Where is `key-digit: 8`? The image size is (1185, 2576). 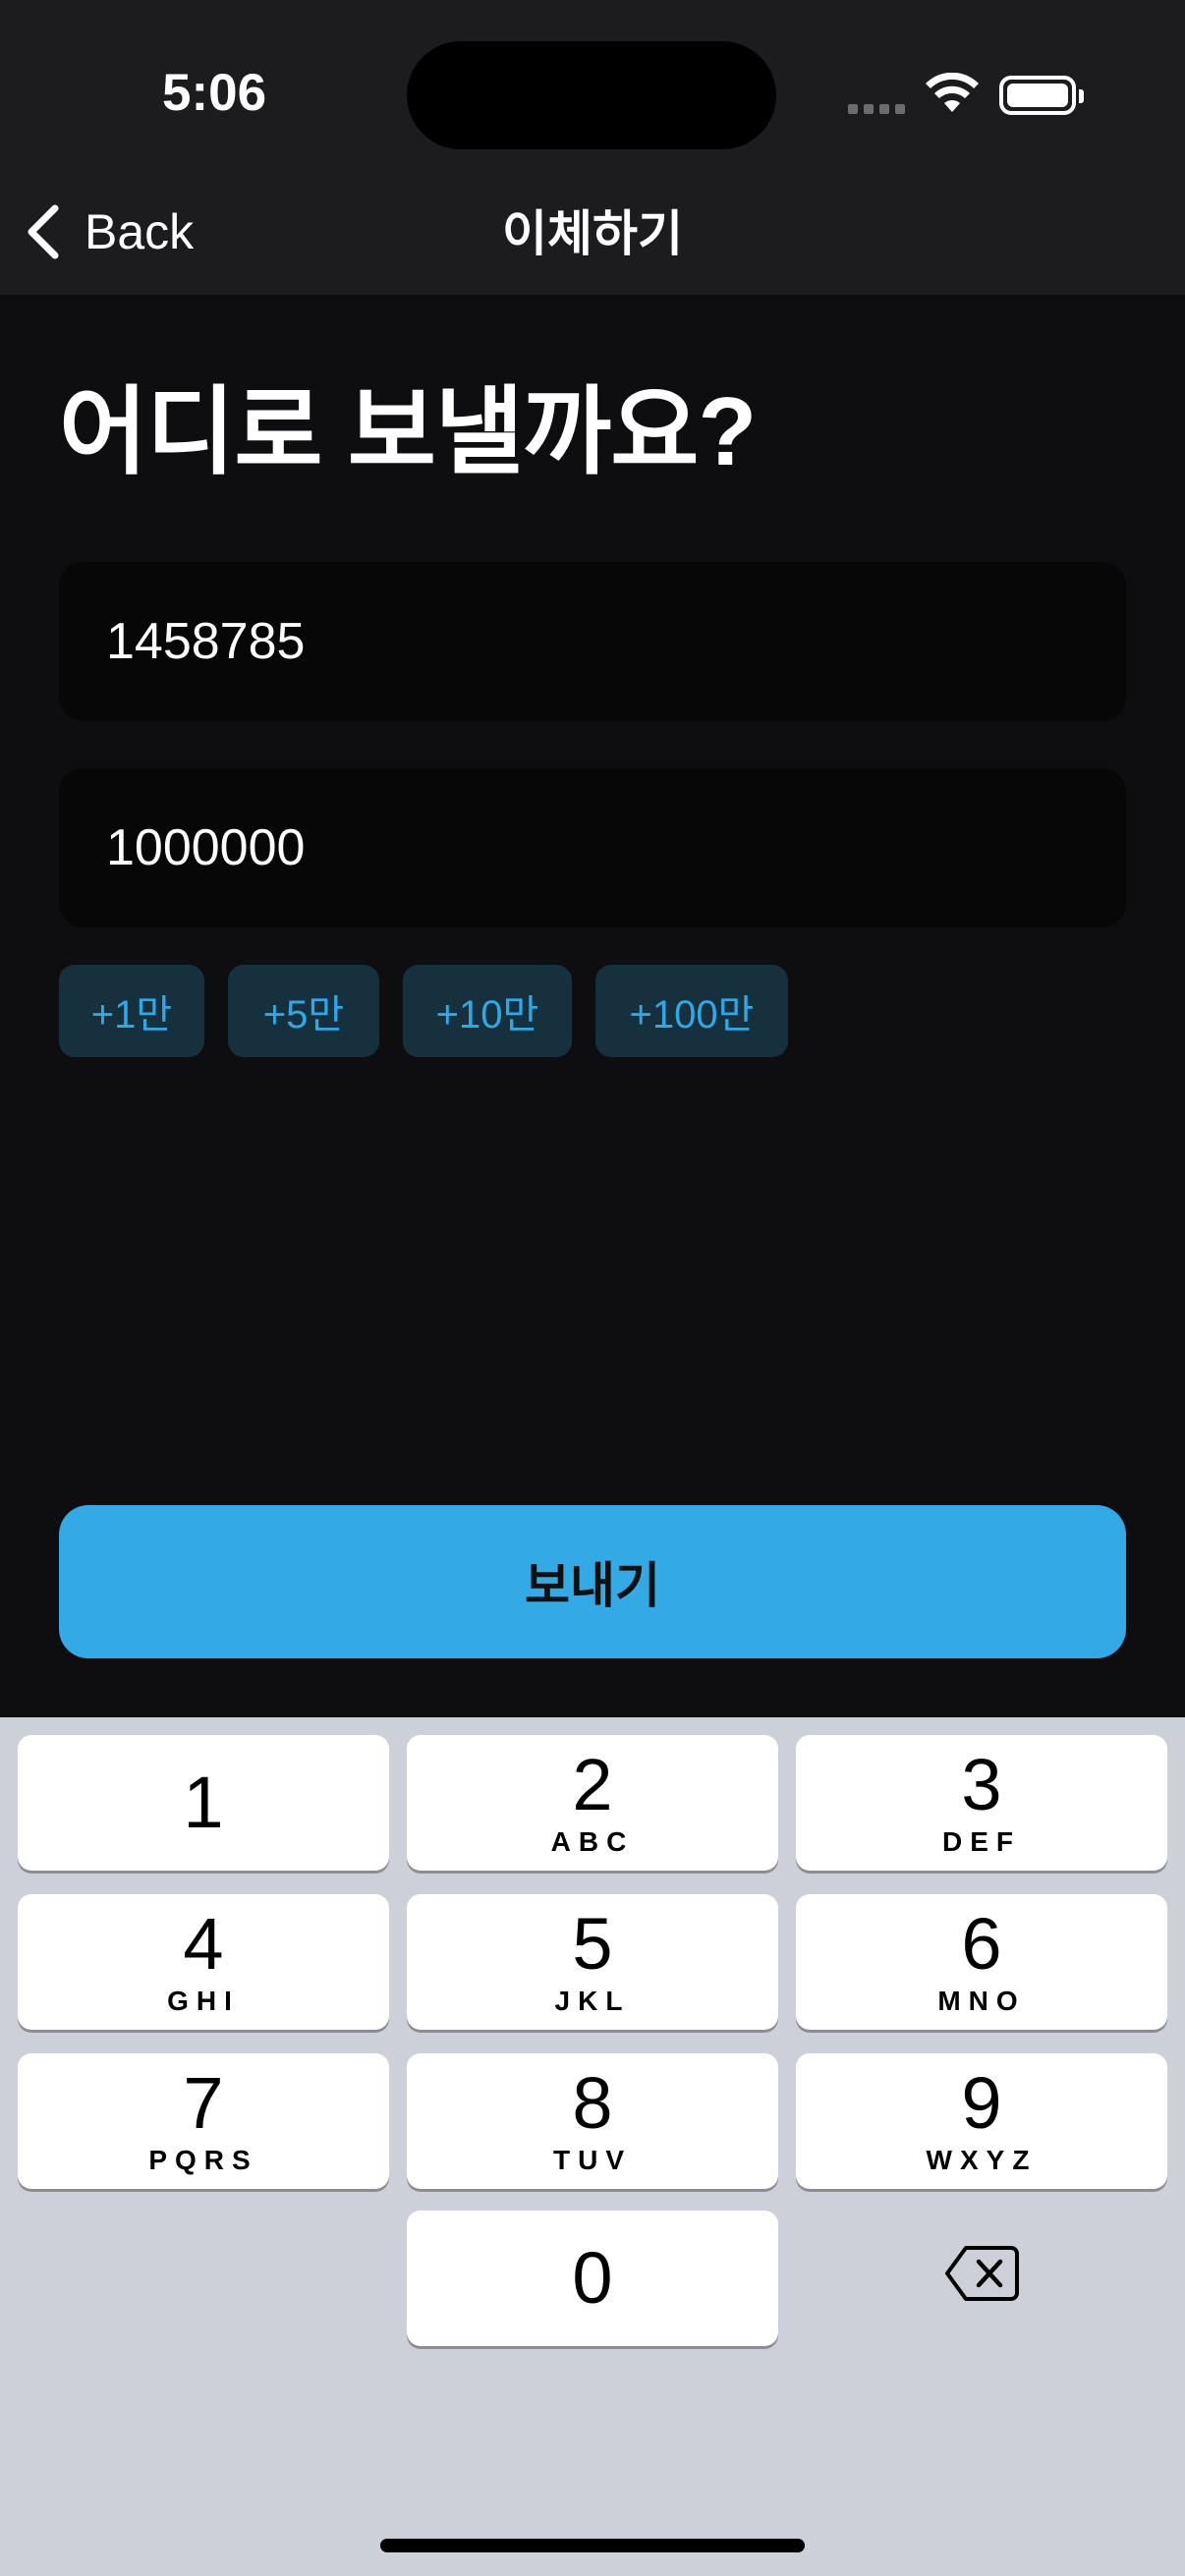 key-digit: 8 is located at coordinates (592, 2103).